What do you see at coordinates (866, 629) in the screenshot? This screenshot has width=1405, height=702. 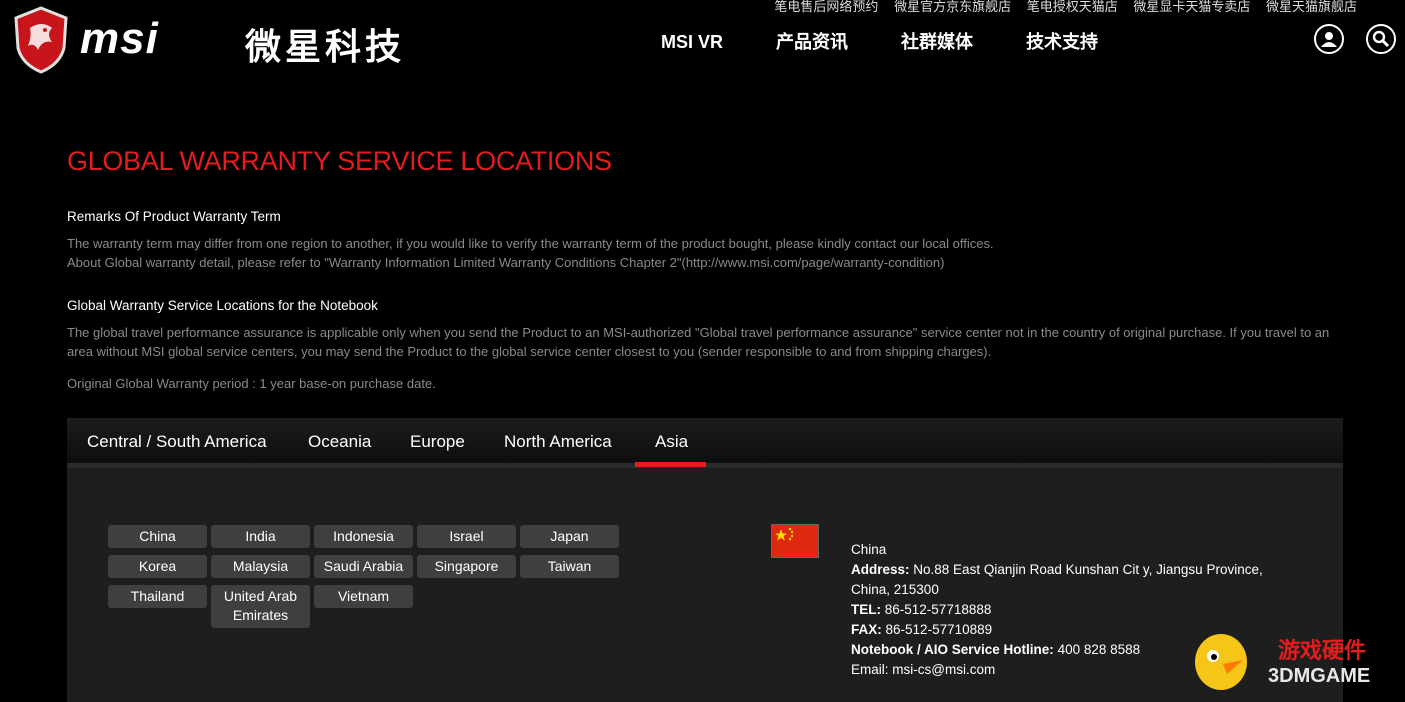 I see `fax-label: FAX:` at bounding box center [866, 629].